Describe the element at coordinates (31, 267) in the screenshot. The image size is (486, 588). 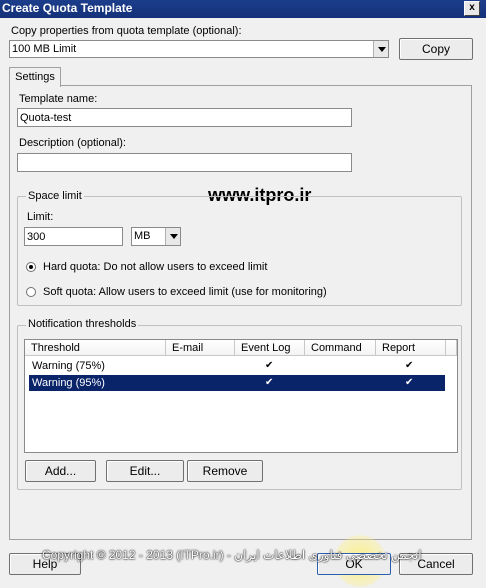
I see `hard-quota-radio` at that location.